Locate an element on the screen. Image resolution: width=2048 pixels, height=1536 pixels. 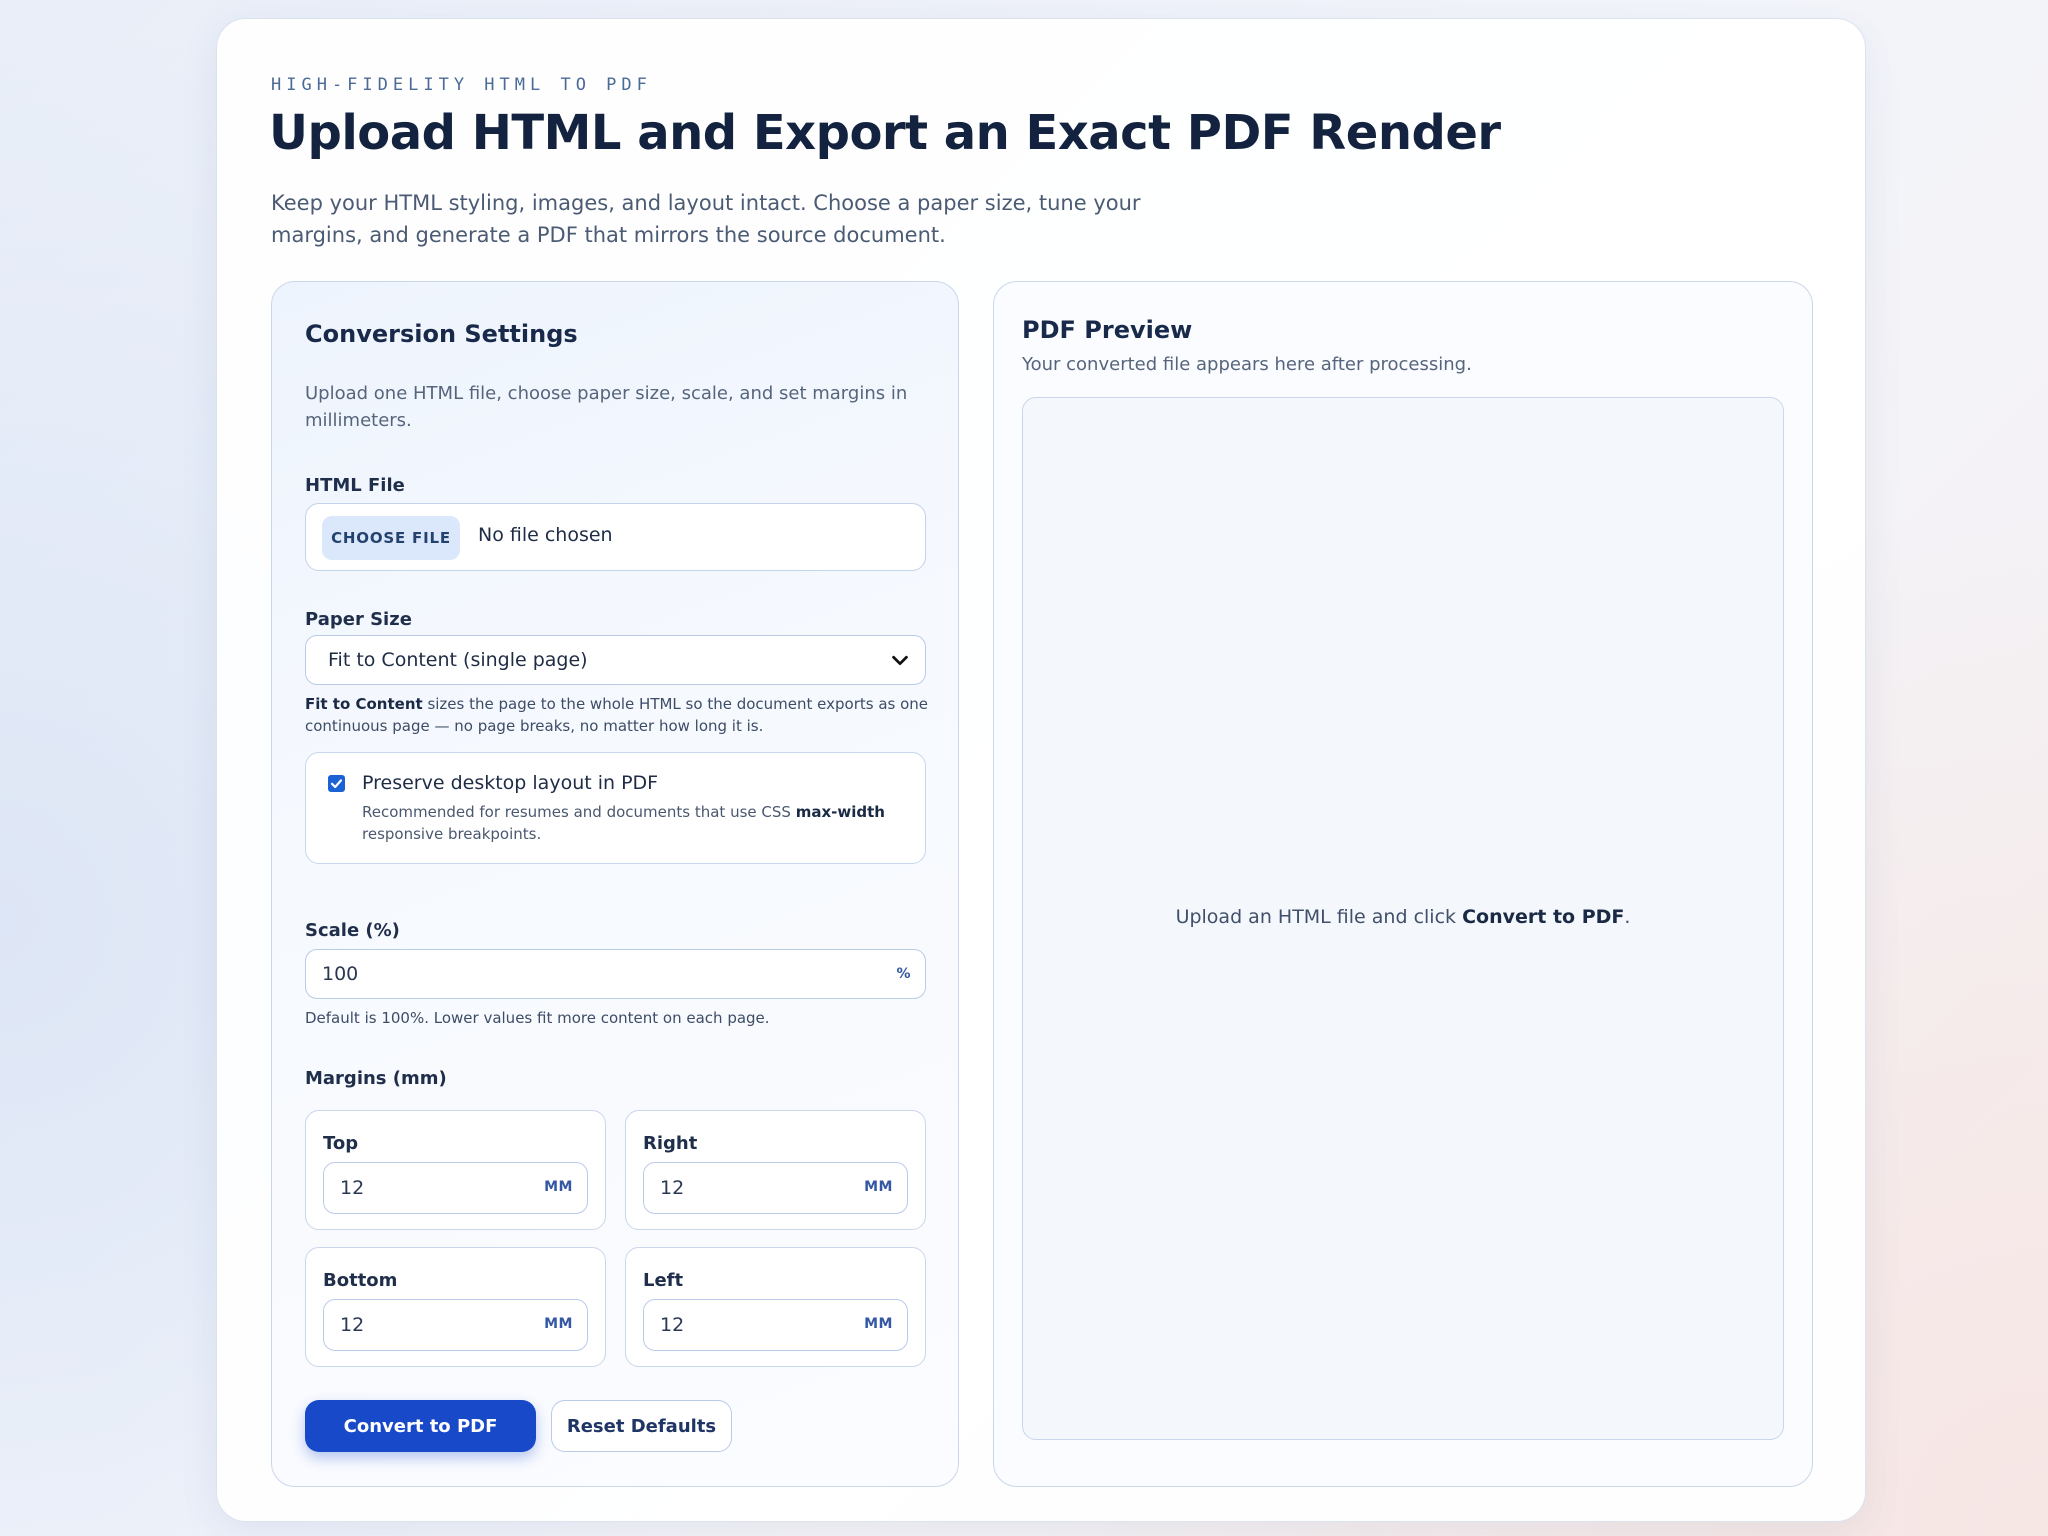
margin-top-box: Top 12 MM is located at coordinates (455, 1170).